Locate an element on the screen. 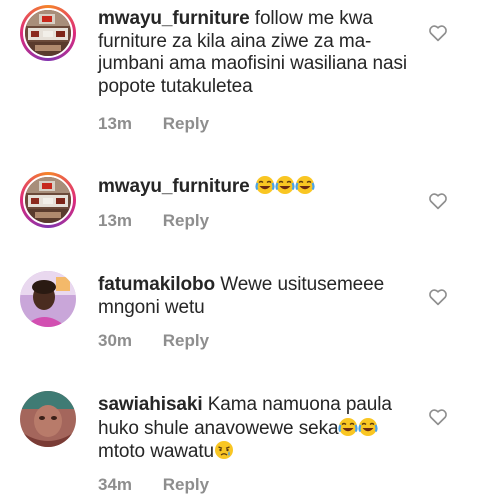 The width and height of the screenshot is (480, 501). comment-time: 30m is located at coordinates (115, 340).